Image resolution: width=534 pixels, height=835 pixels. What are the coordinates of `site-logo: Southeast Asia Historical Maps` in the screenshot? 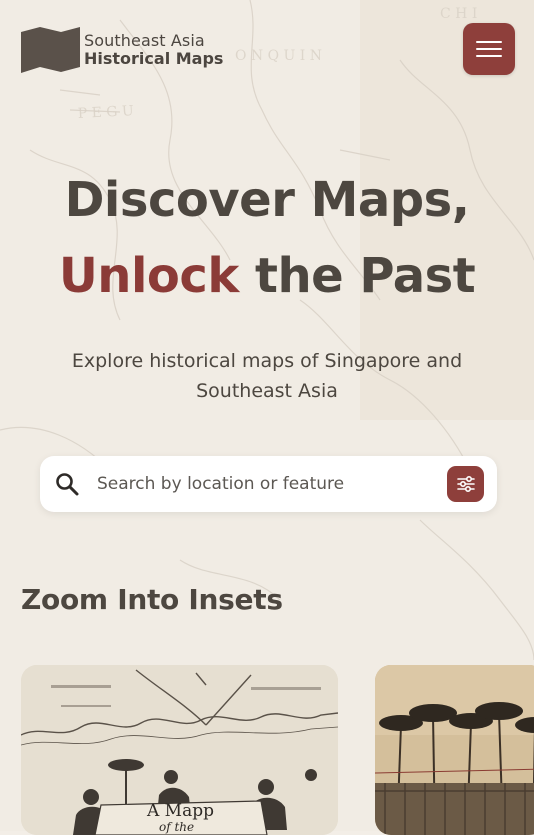 It's located at (122, 50).